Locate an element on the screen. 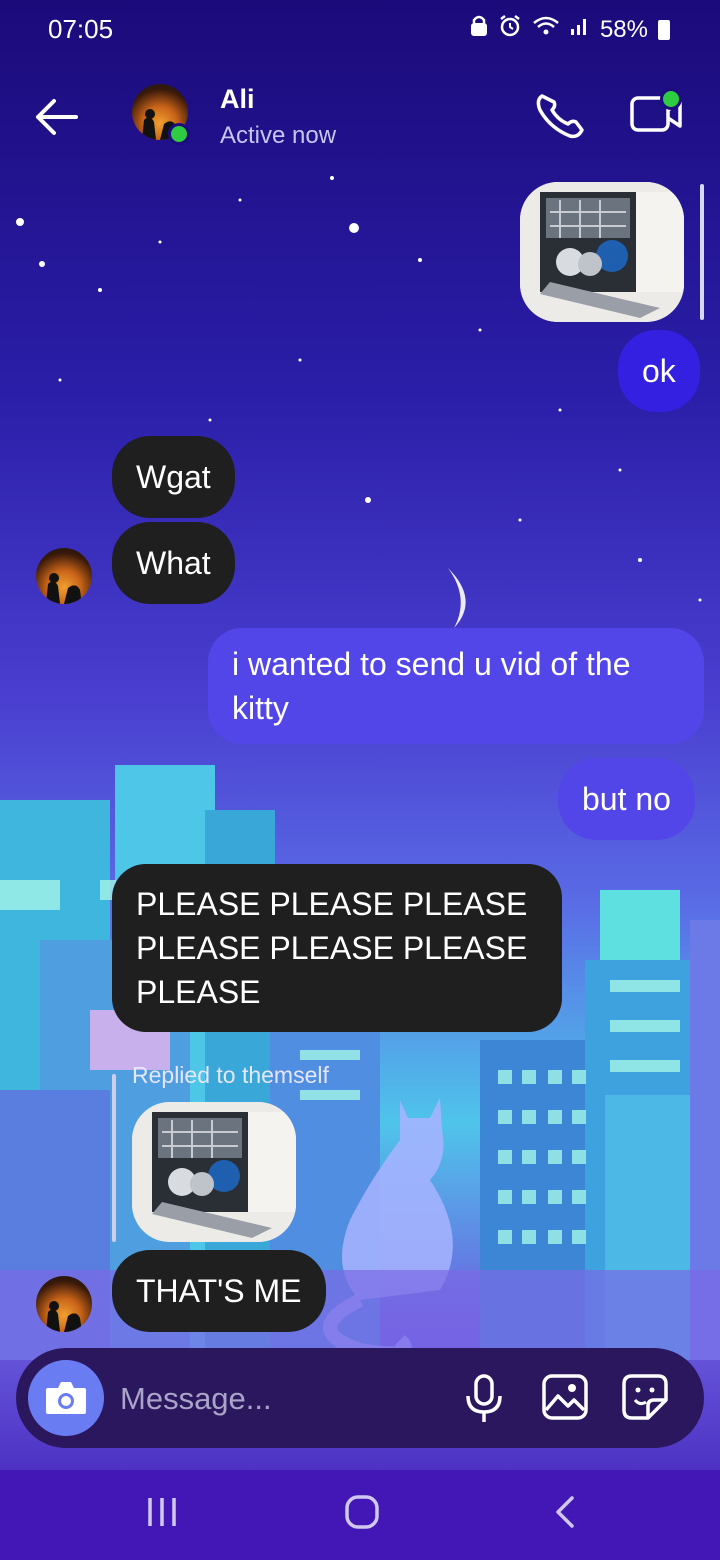  received-message: What is located at coordinates (173, 563).